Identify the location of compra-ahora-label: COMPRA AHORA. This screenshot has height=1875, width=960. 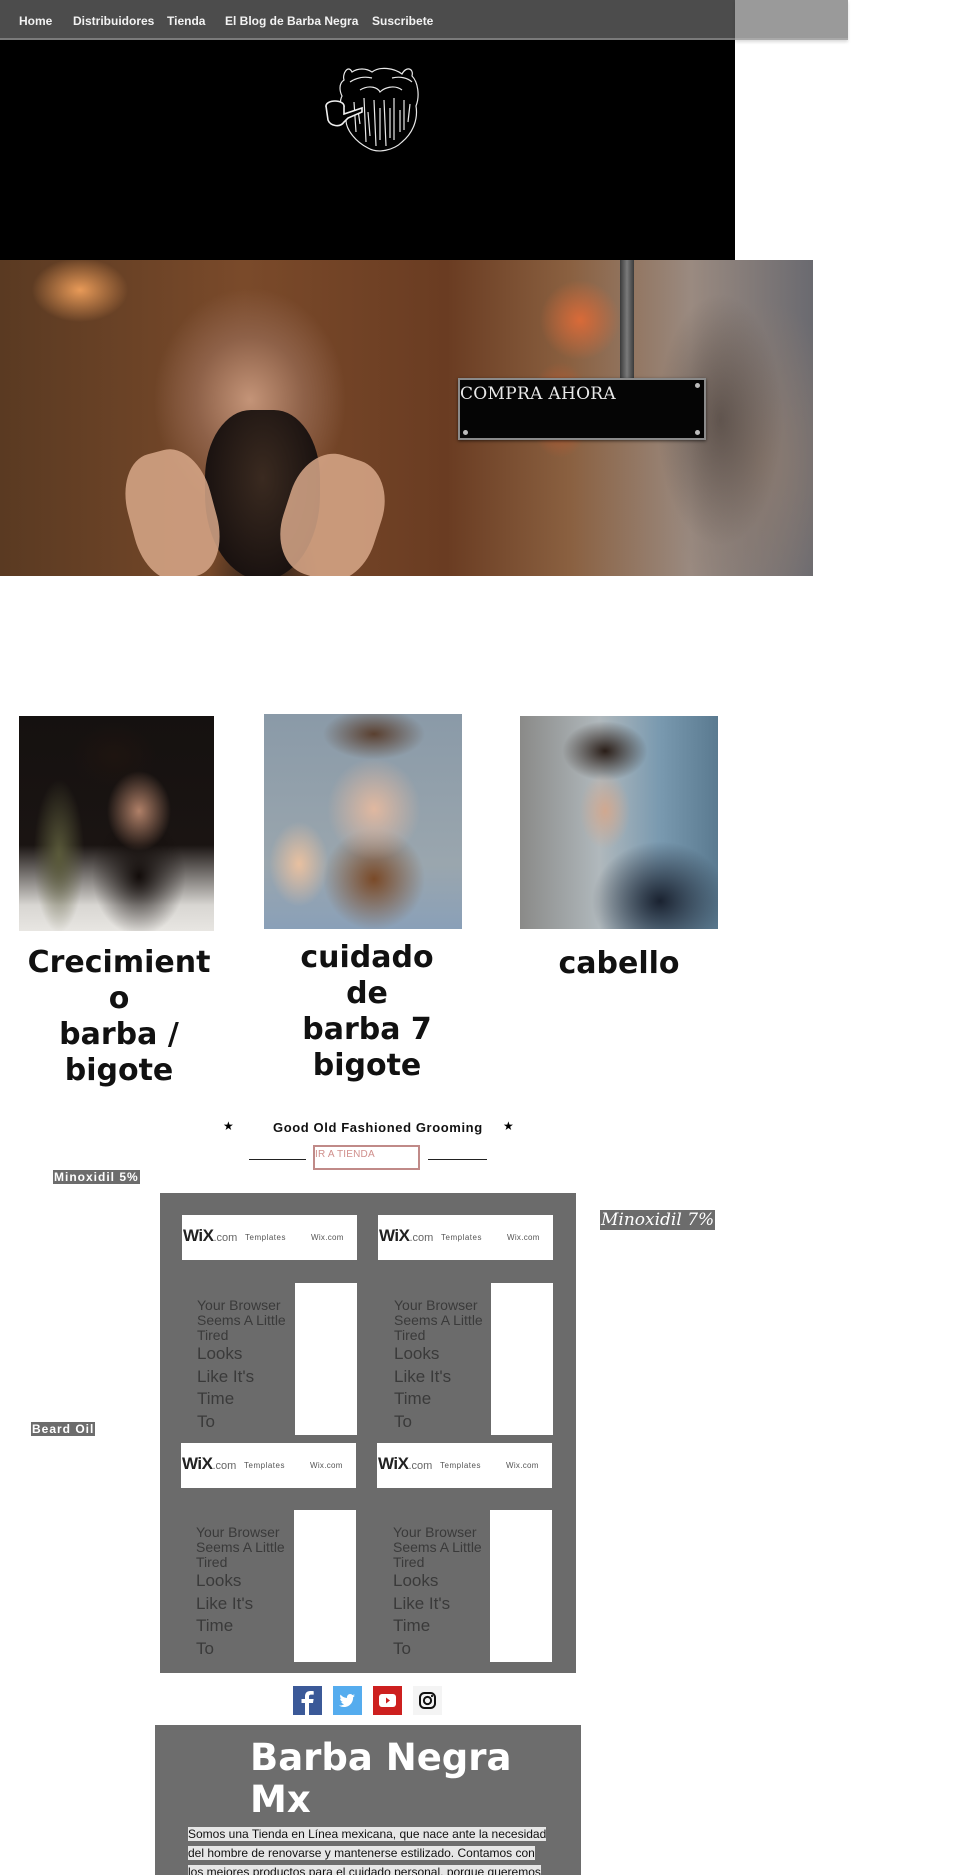
(538, 394).